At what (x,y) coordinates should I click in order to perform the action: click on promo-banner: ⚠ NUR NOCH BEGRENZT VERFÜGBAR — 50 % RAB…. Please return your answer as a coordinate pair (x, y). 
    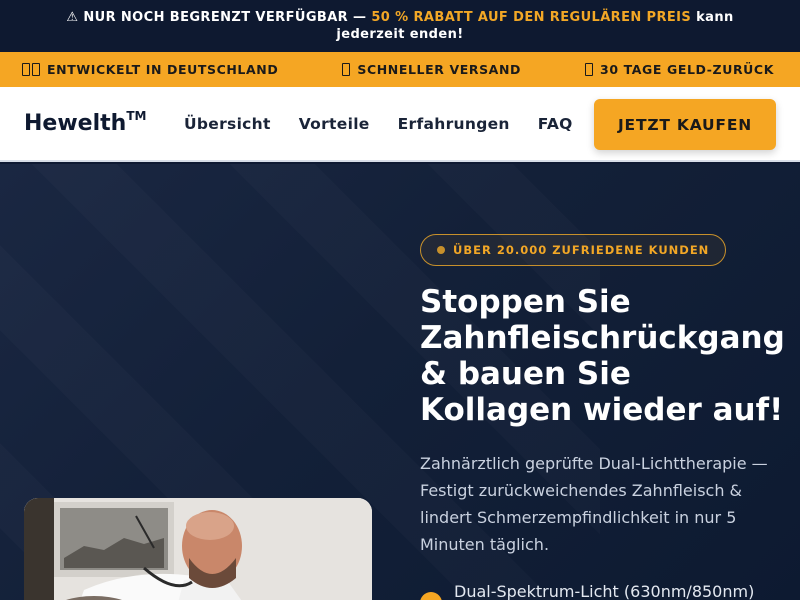
    Looking at the image, I should click on (400, 26).